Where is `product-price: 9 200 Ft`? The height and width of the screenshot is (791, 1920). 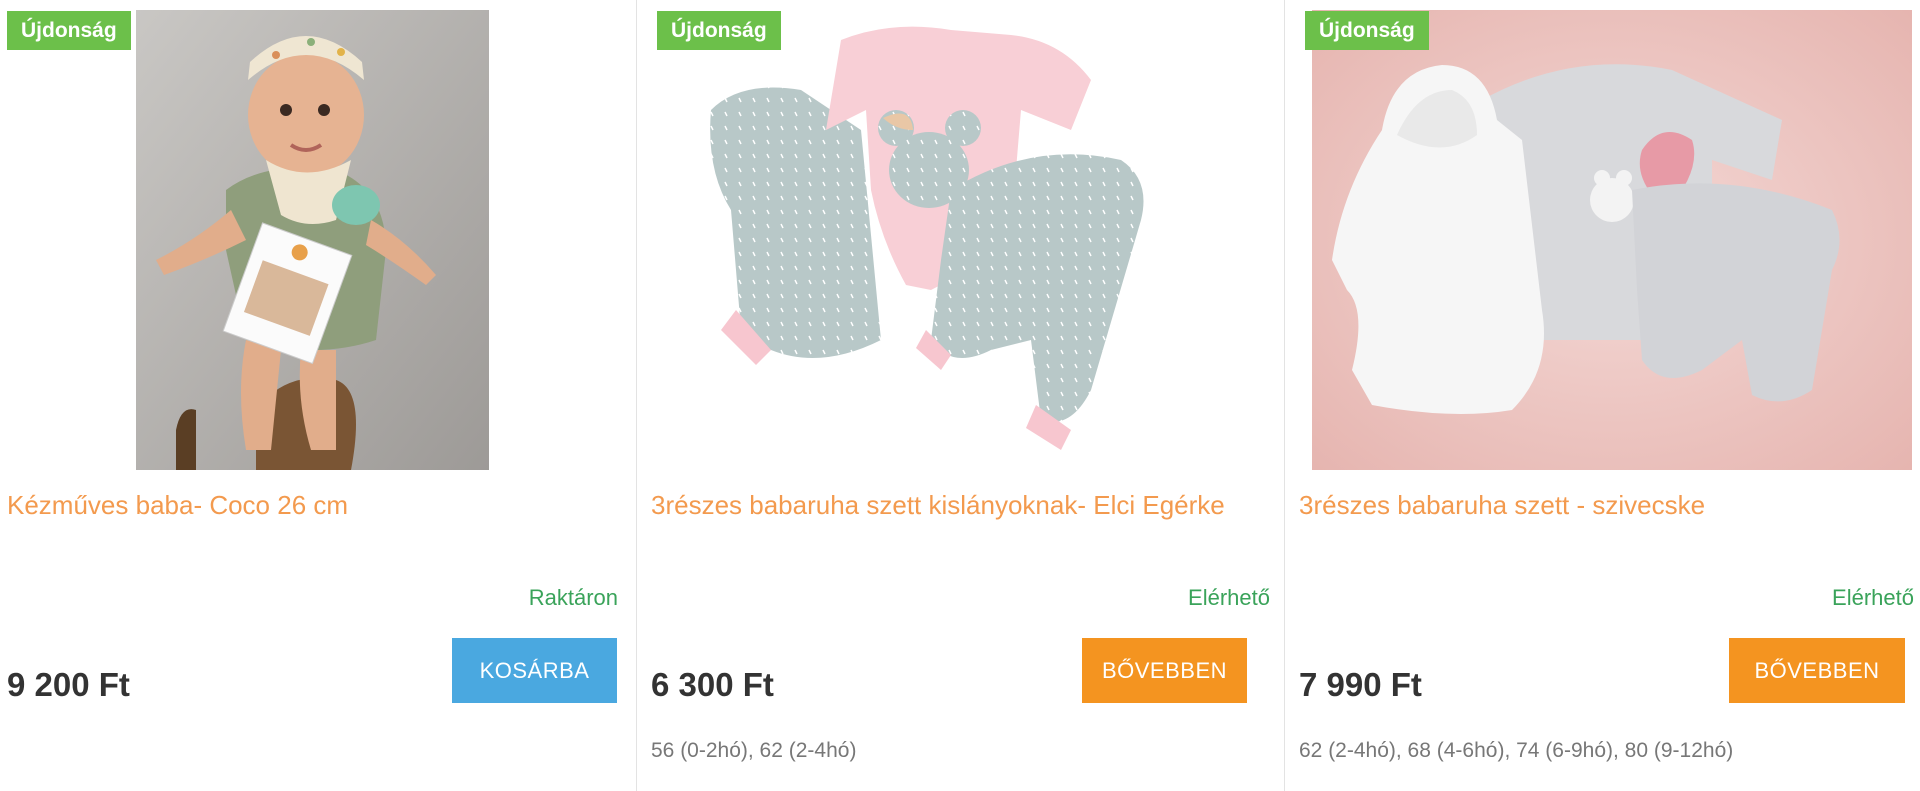
product-price: 9 200 Ft is located at coordinates (68, 684).